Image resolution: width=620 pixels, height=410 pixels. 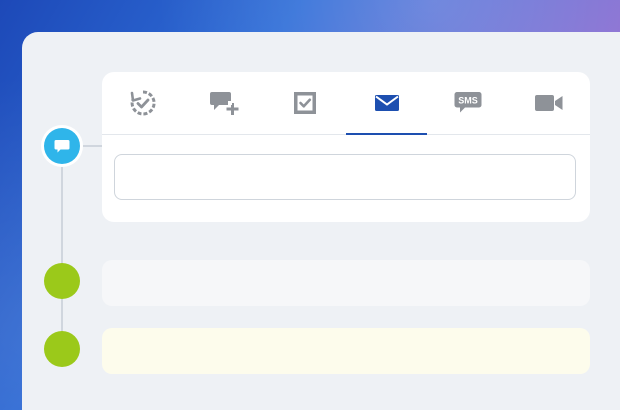 I want to click on composer-tabs: SMS, so click(x=346, y=103).